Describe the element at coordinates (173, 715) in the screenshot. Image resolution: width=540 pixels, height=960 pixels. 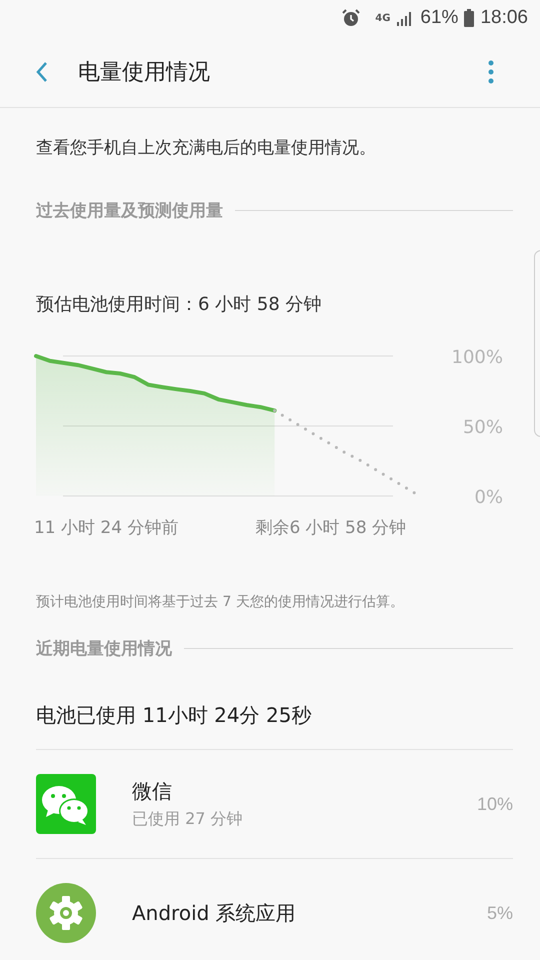
I see `total-usage-text: 电池已使用 11小时 24分 25秒` at that location.